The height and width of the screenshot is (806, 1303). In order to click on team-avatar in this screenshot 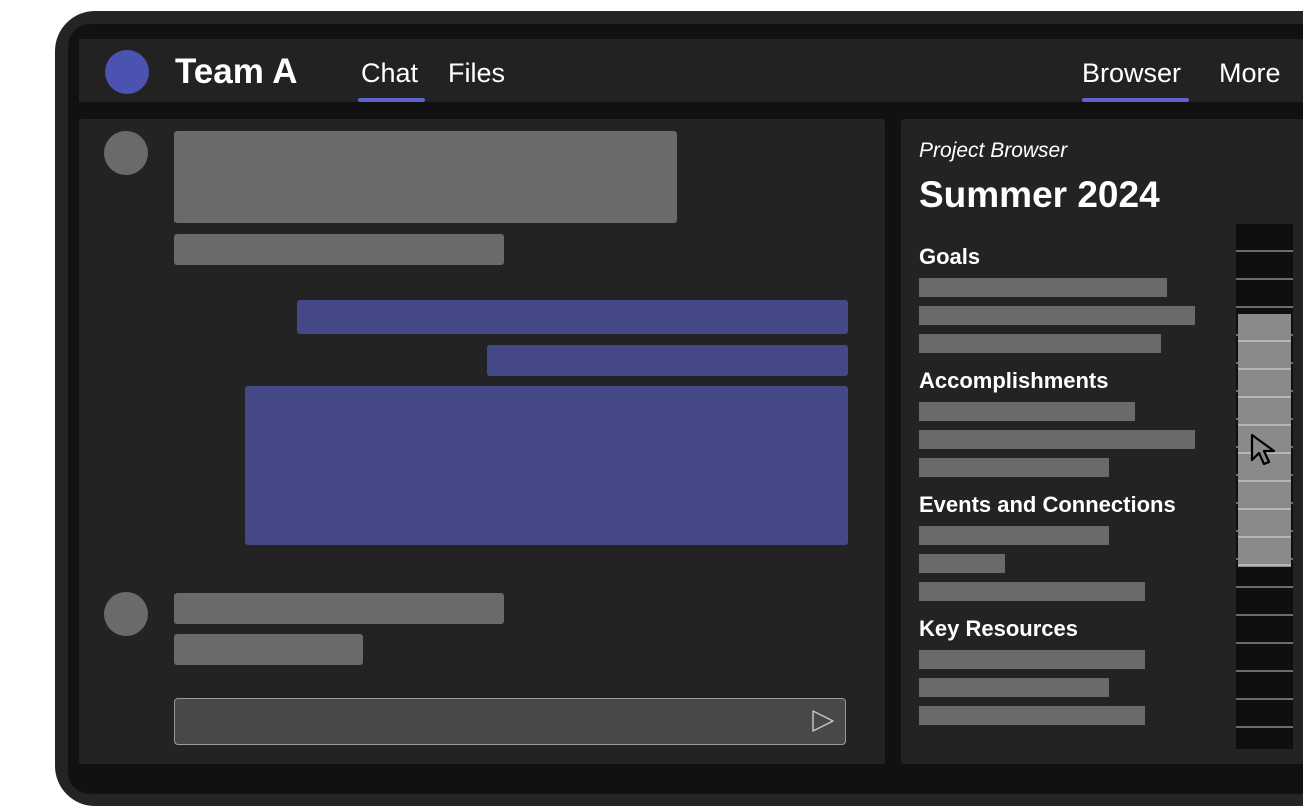, I will do `click(127, 72)`.